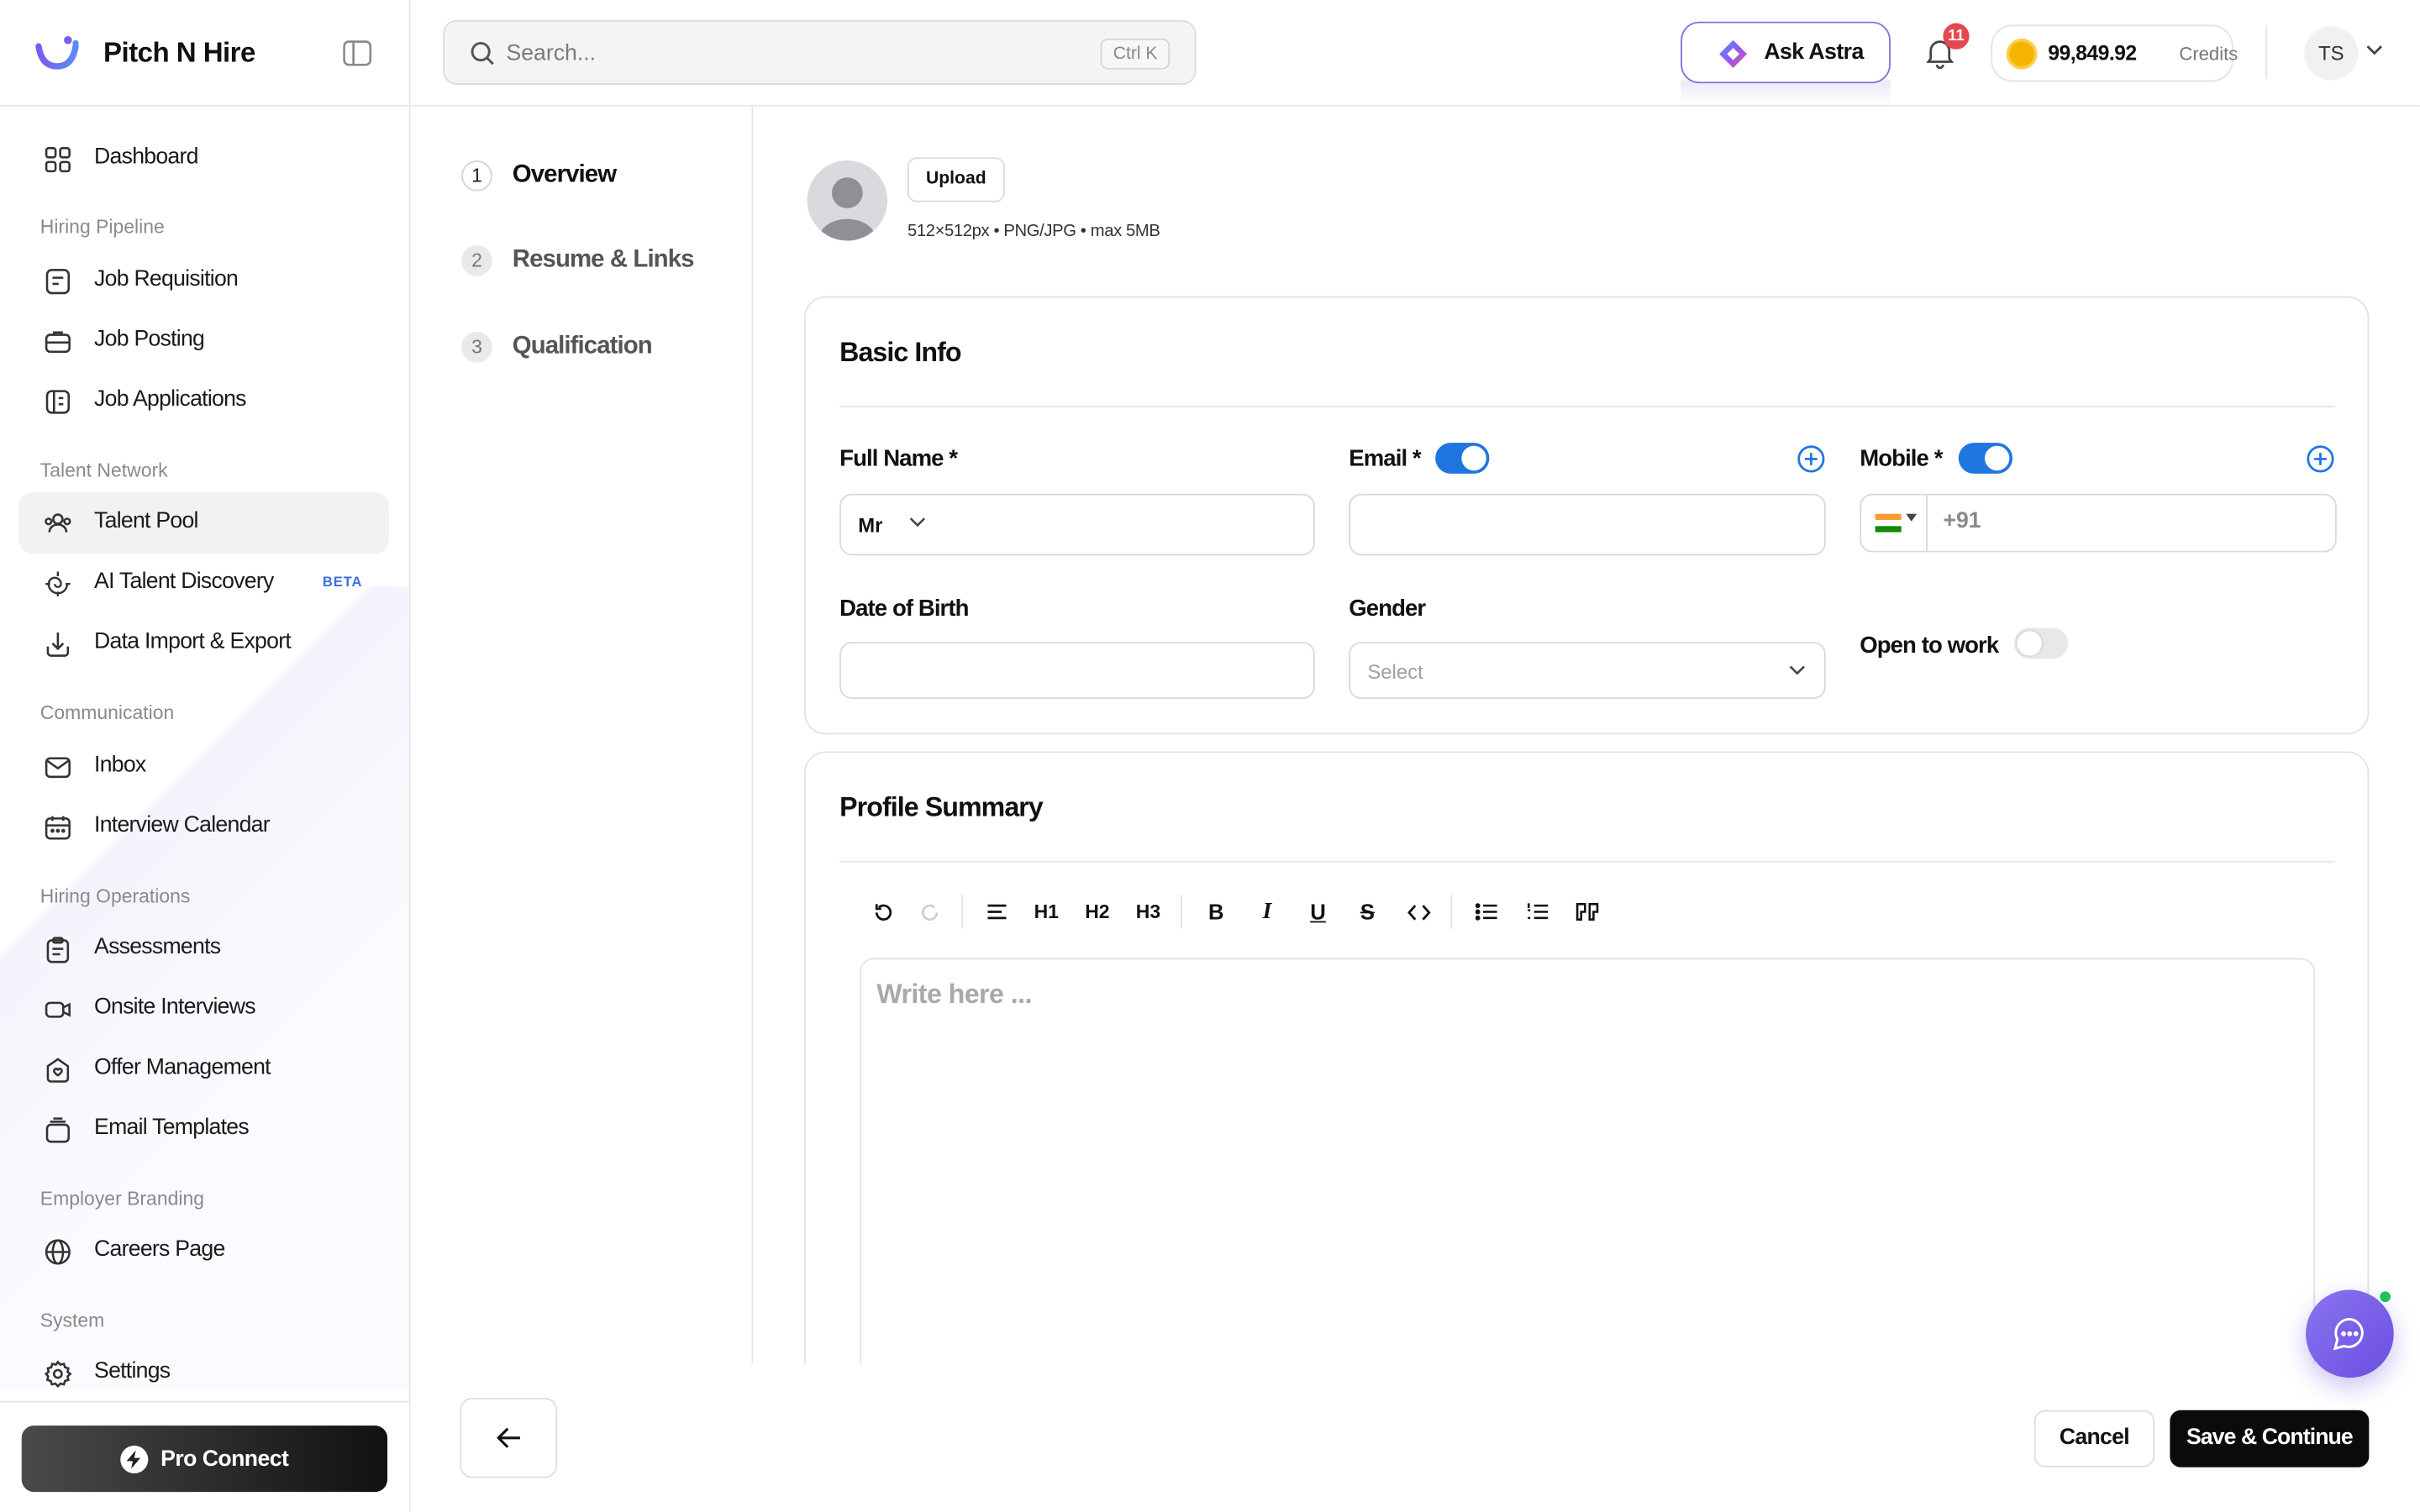 This screenshot has height=1512, width=2420. Describe the element at coordinates (1126, 526) in the screenshot. I see `full-name-input` at that location.